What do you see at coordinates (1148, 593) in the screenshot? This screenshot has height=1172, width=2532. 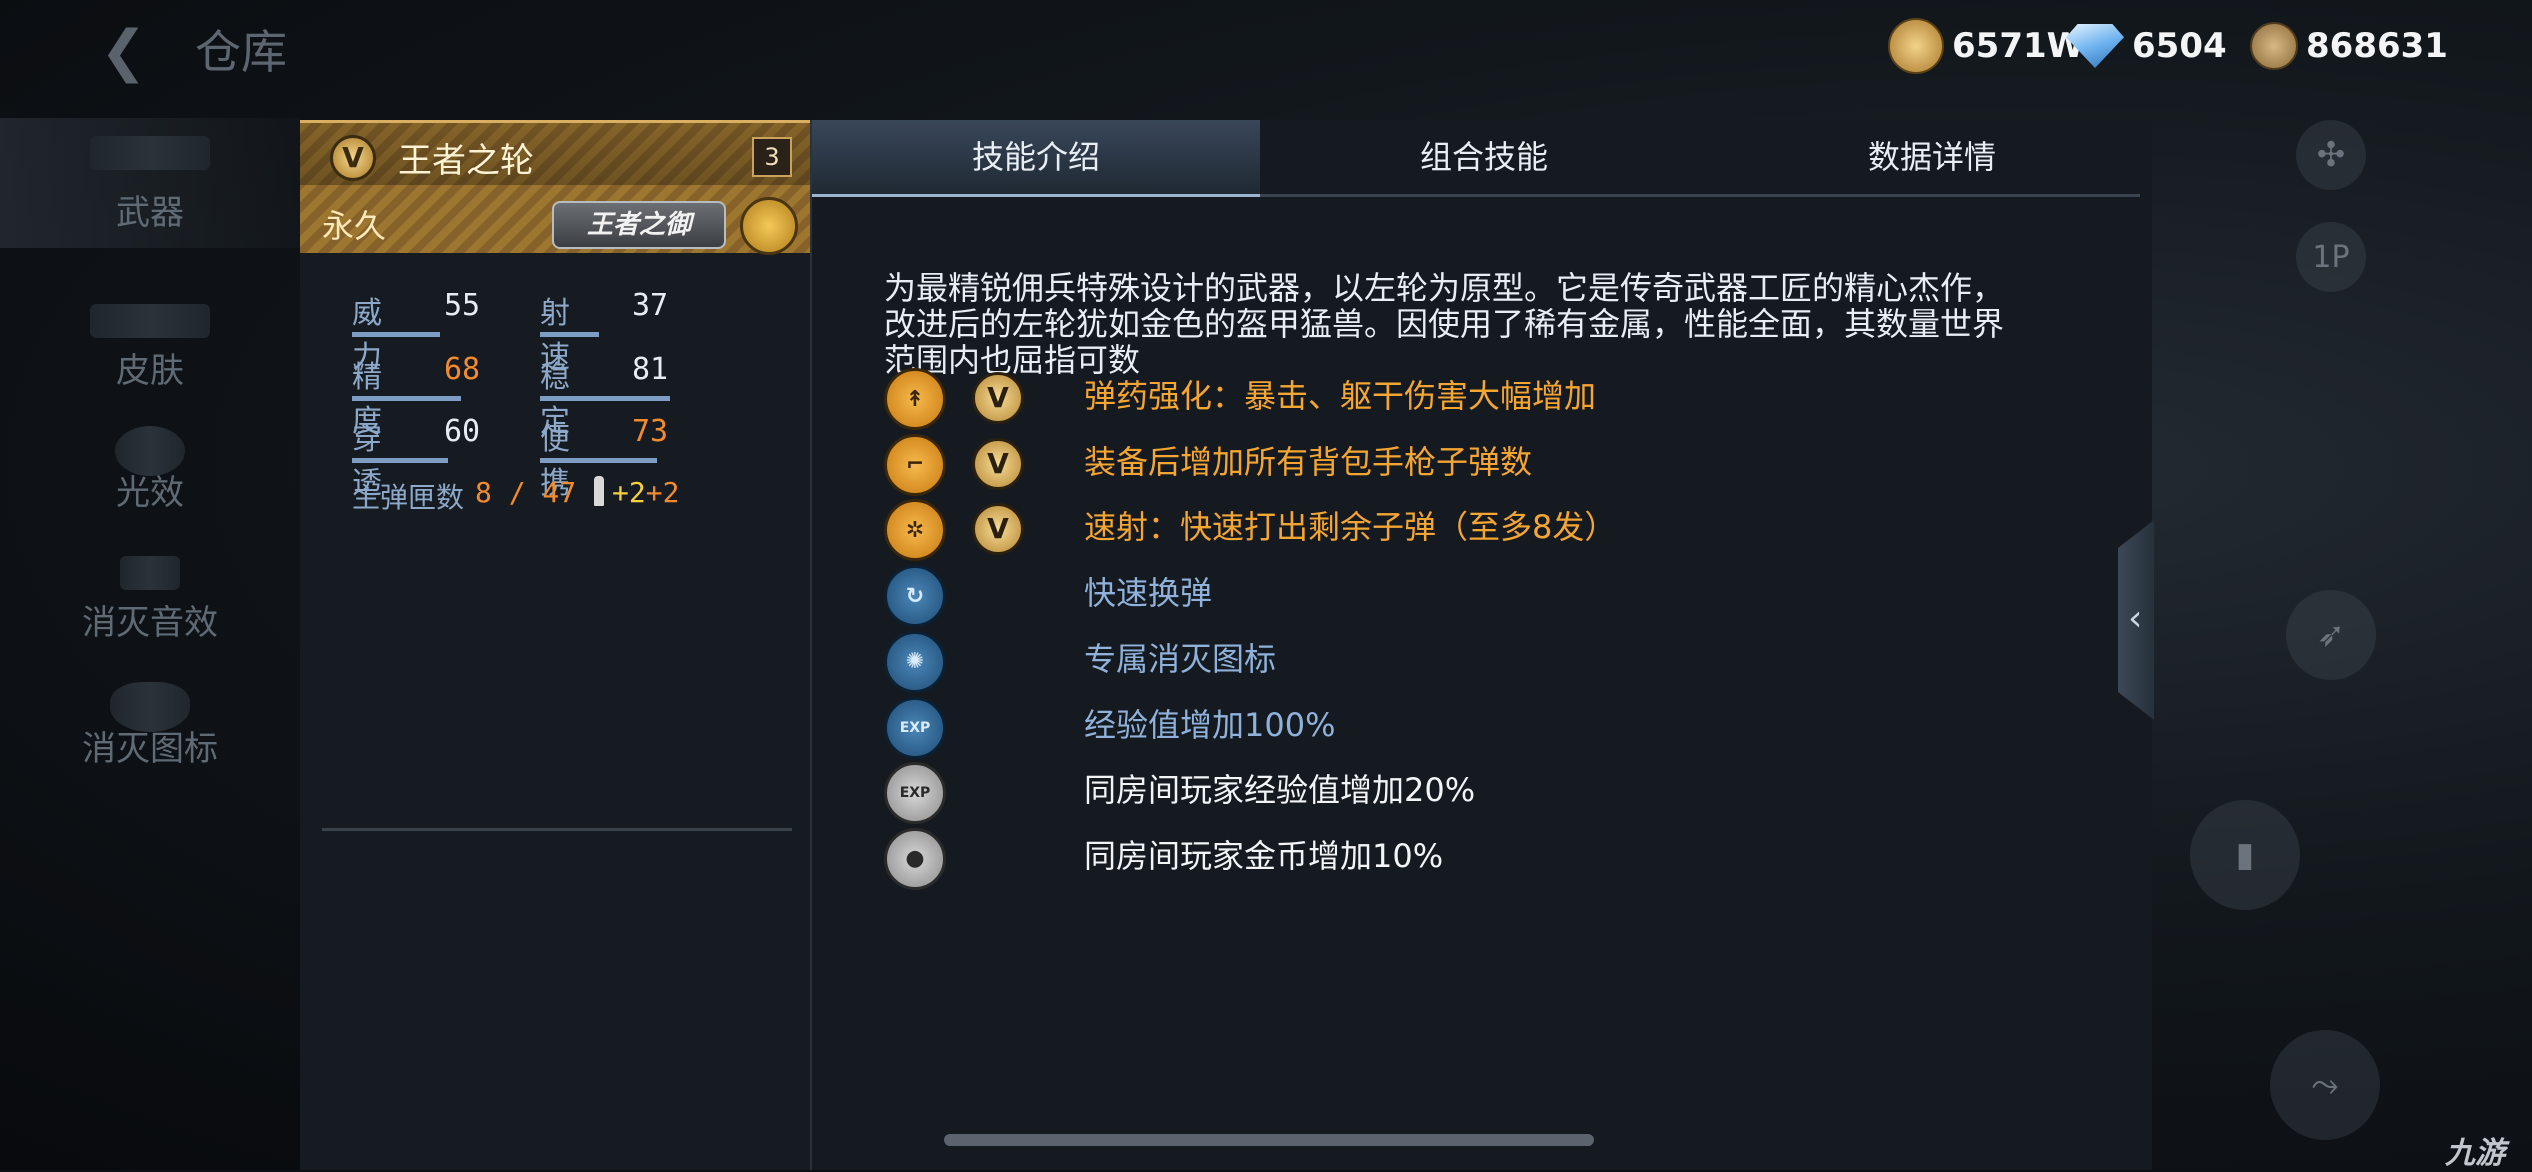 I see `skill-text: 快速换弹` at bounding box center [1148, 593].